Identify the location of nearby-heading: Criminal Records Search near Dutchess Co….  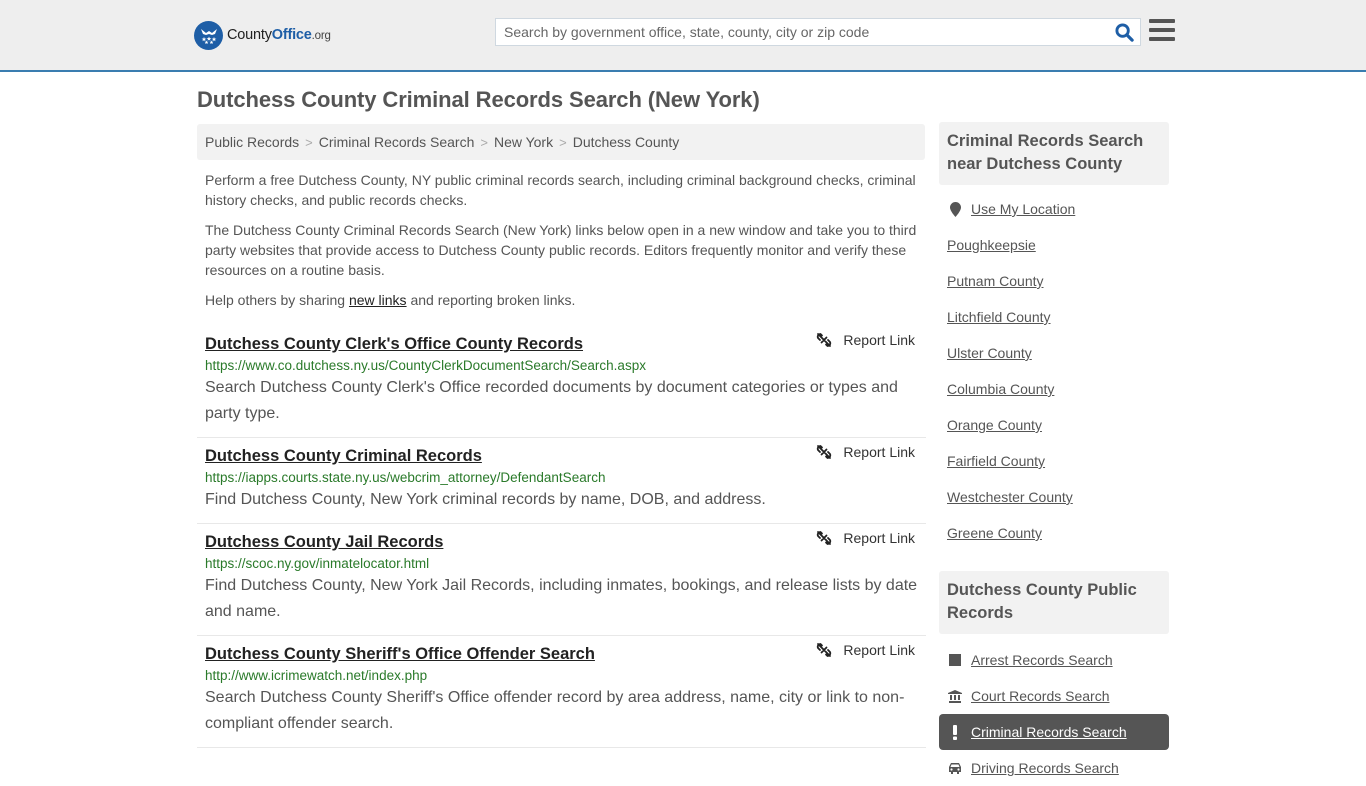
(1054, 153).